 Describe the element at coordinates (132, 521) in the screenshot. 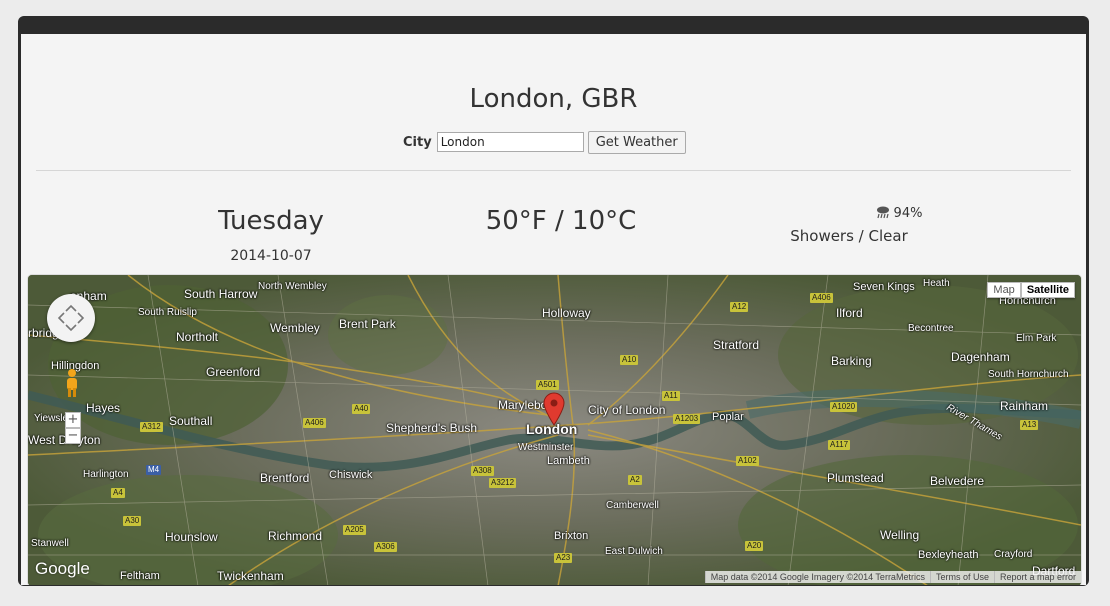

I see `road-label: A30` at that location.